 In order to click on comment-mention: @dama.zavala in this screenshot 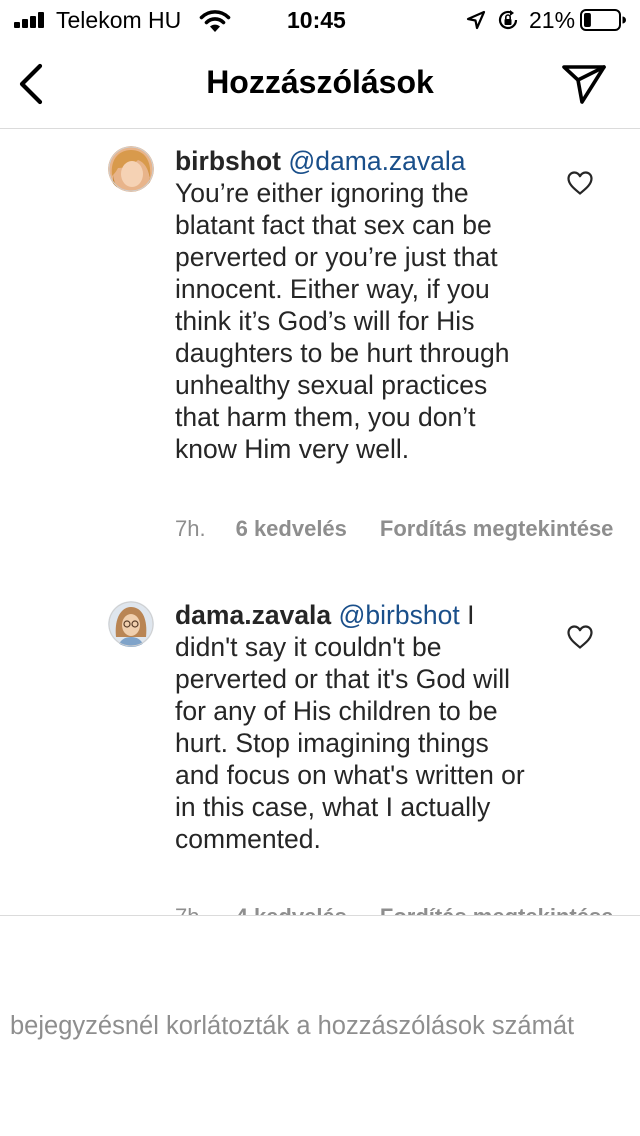, I will do `click(376, 161)`.